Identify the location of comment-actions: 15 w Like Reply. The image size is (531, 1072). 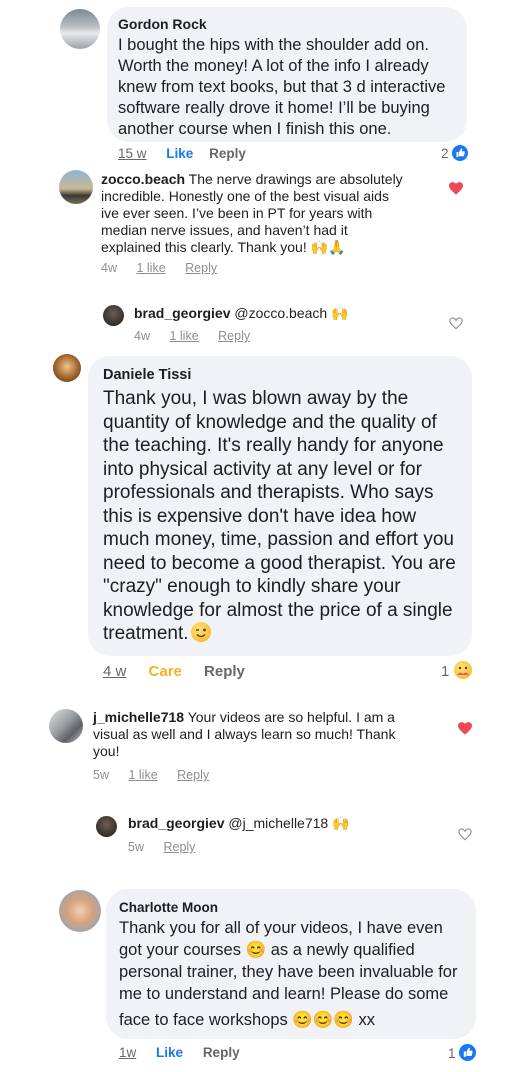
(190, 153).